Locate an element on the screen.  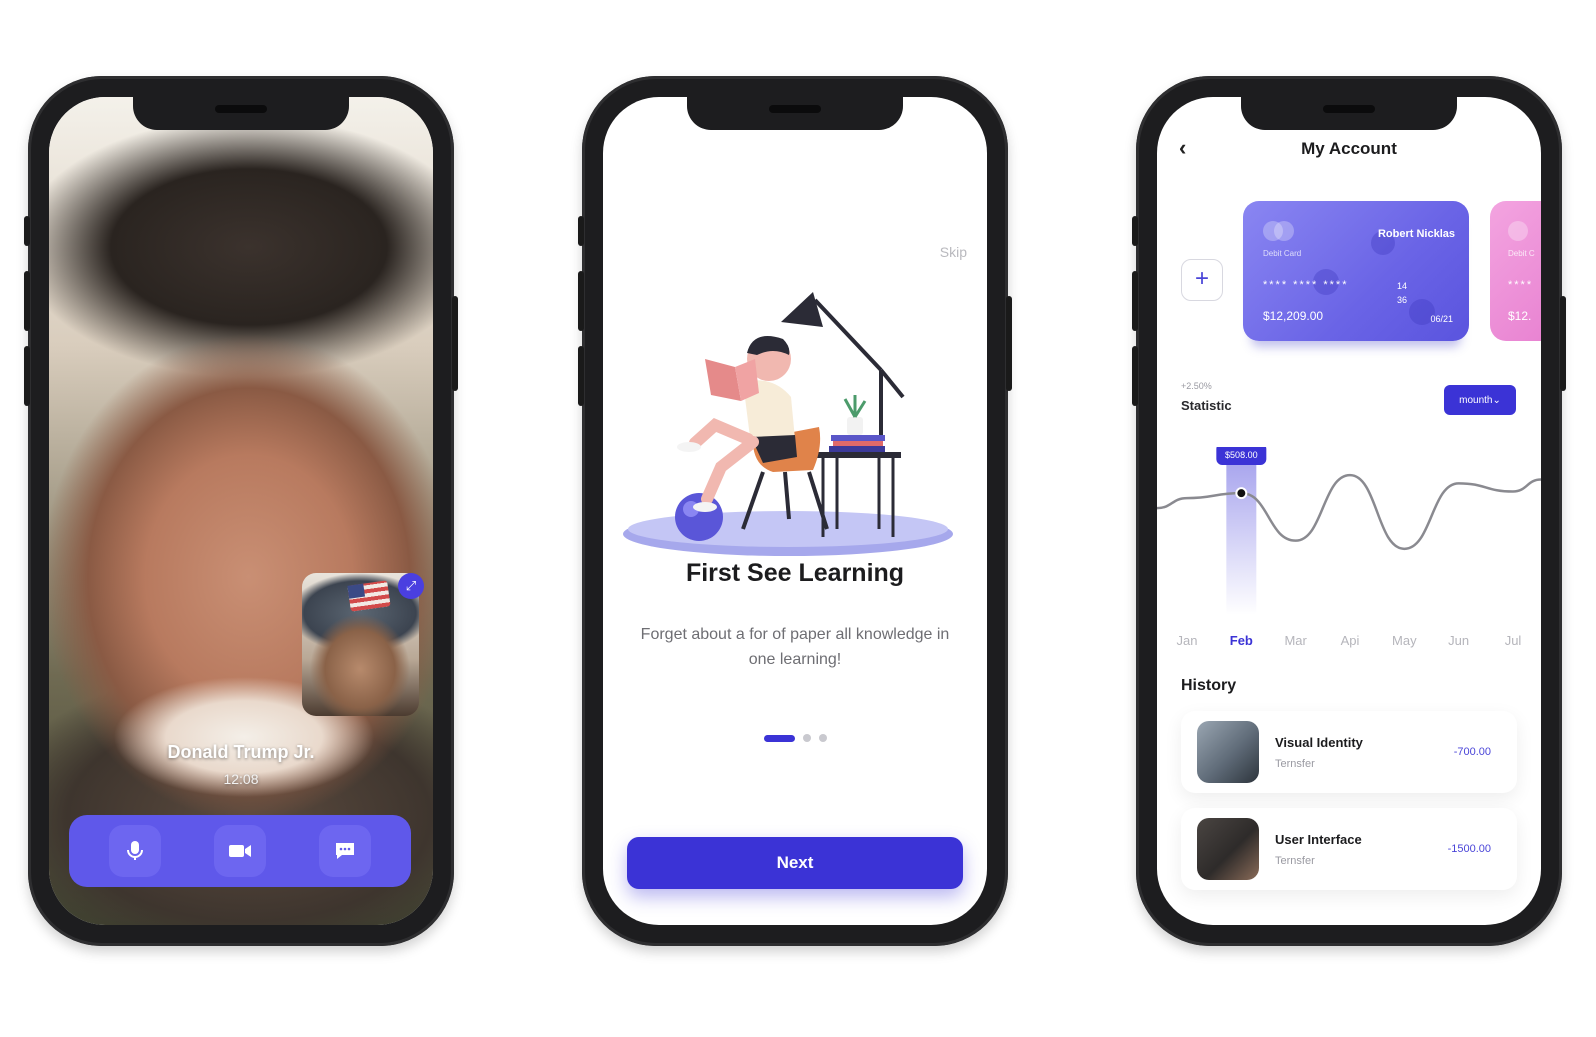
card-number-masked: **** **** **** is located at coordinates (1306, 285).